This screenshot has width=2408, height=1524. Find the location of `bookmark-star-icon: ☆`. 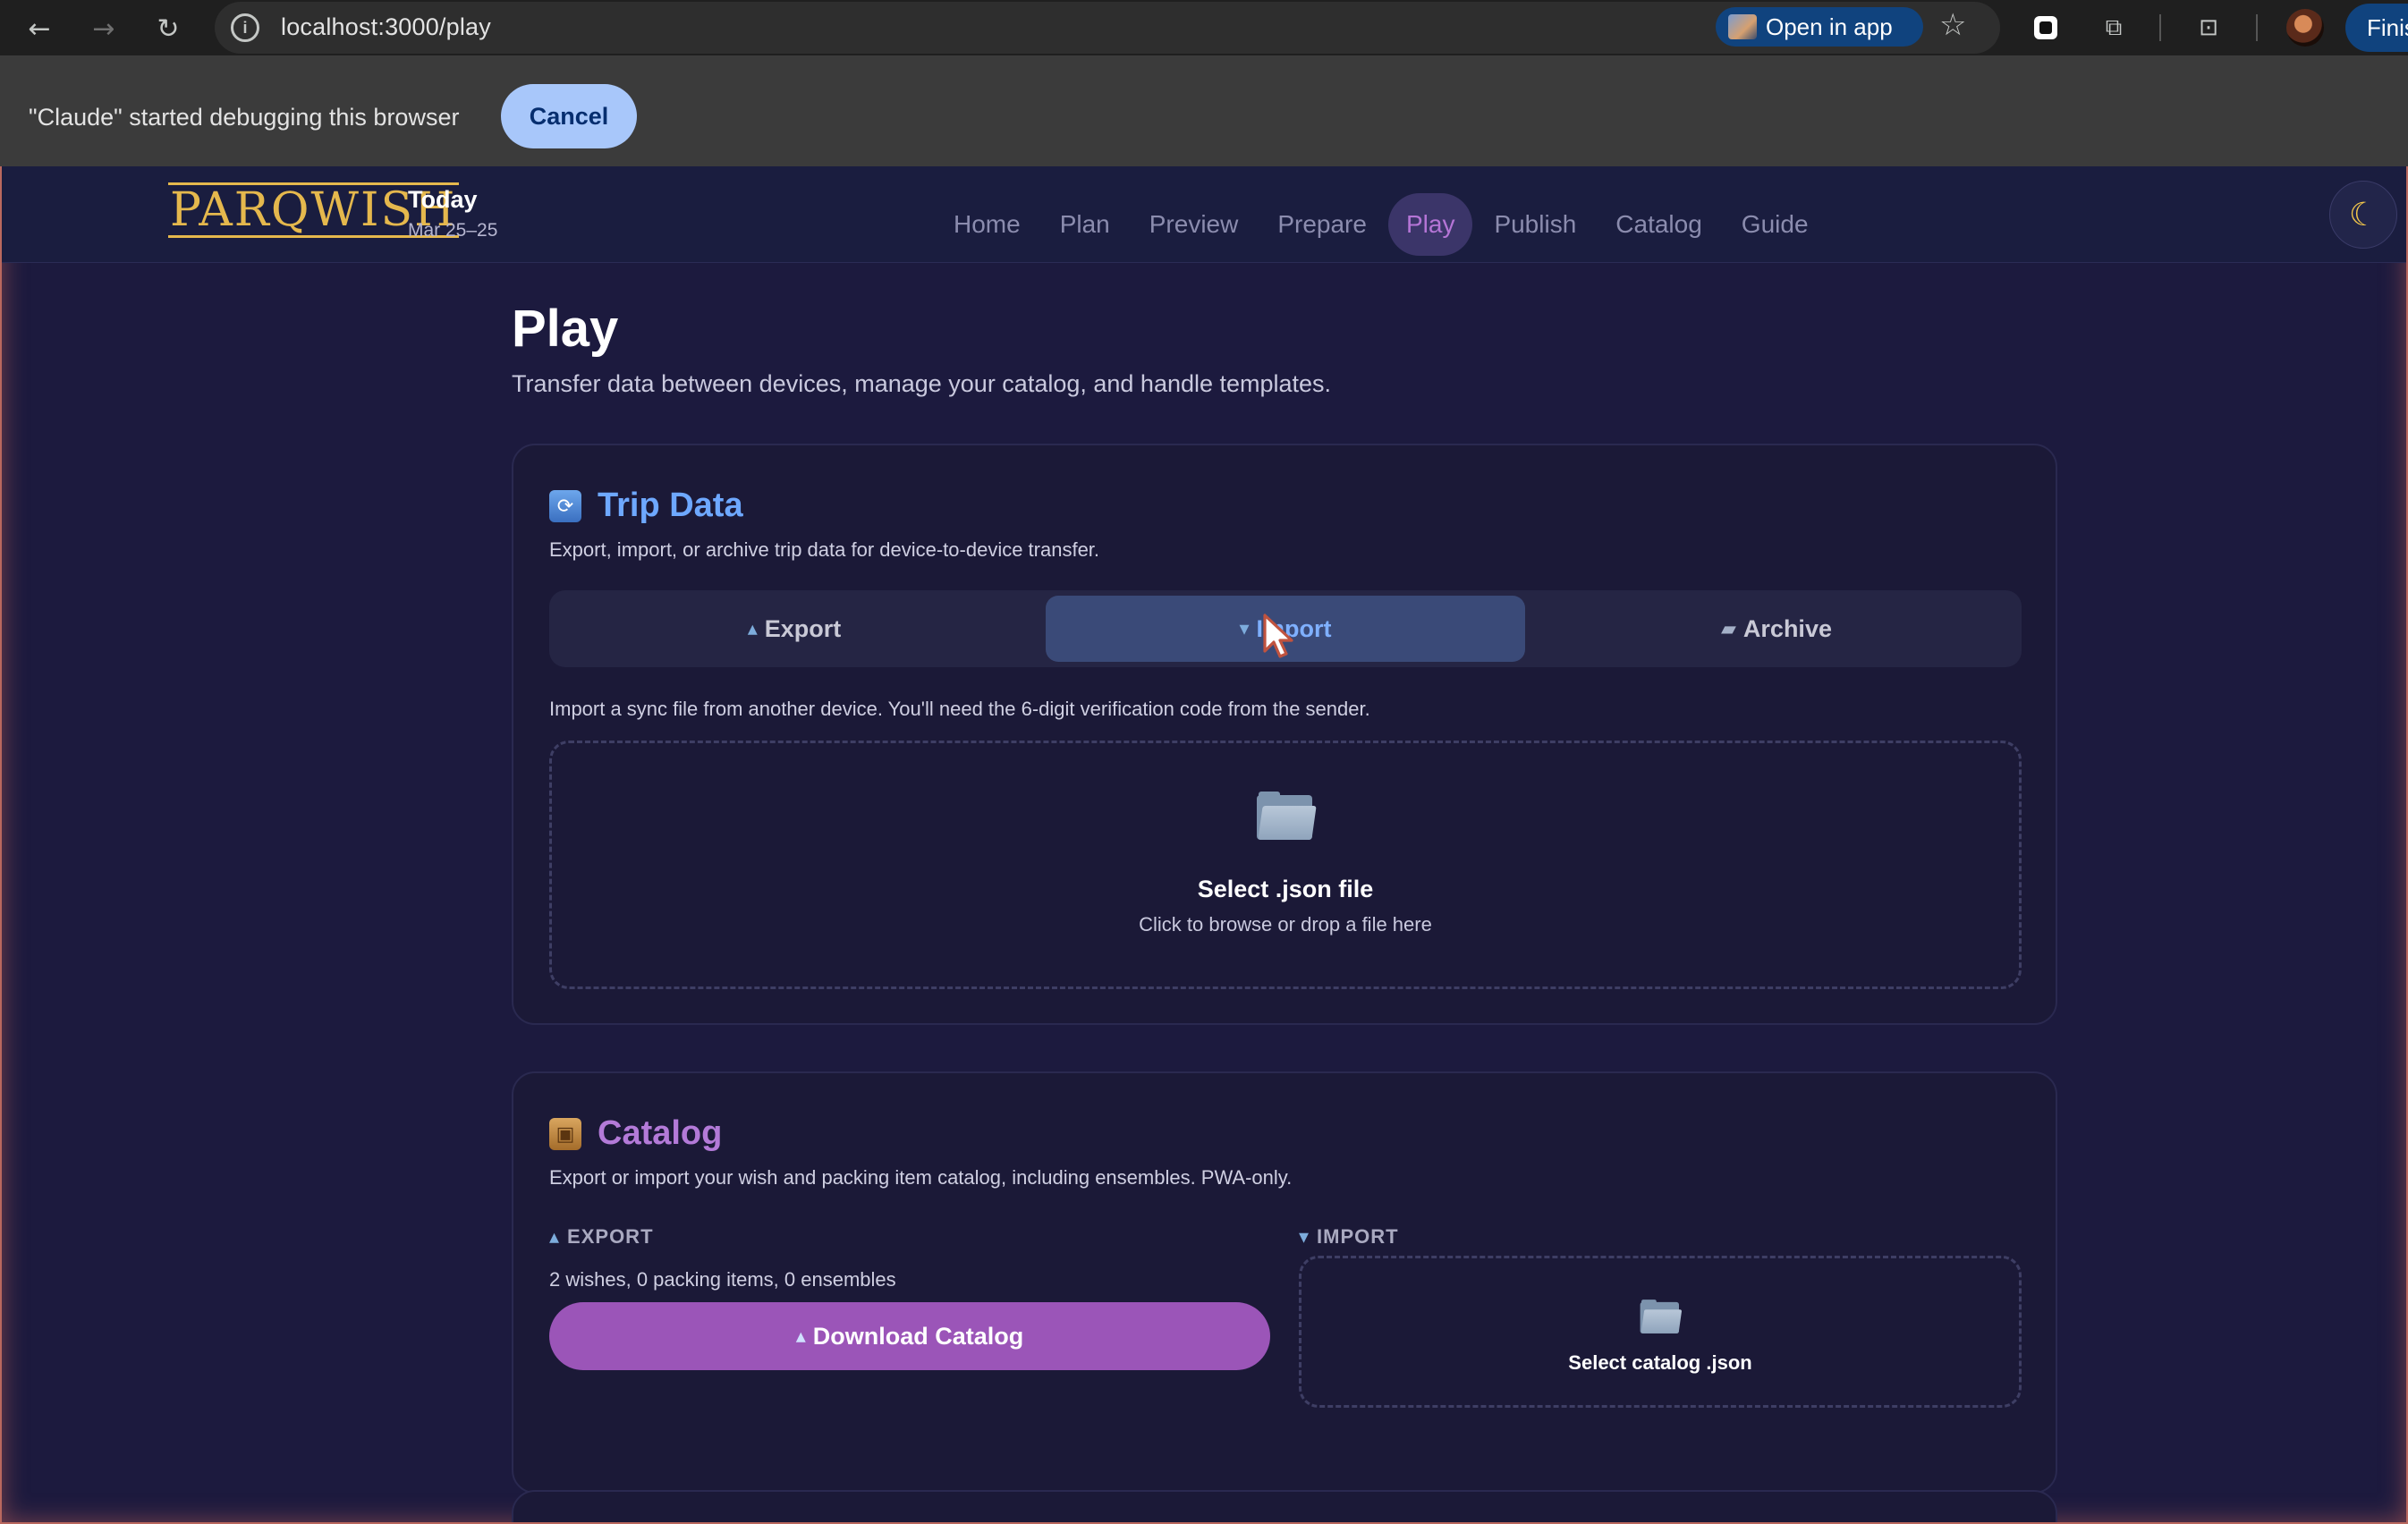

bookmark-star-icon: ☆ is located at coordinates (1953, 25).